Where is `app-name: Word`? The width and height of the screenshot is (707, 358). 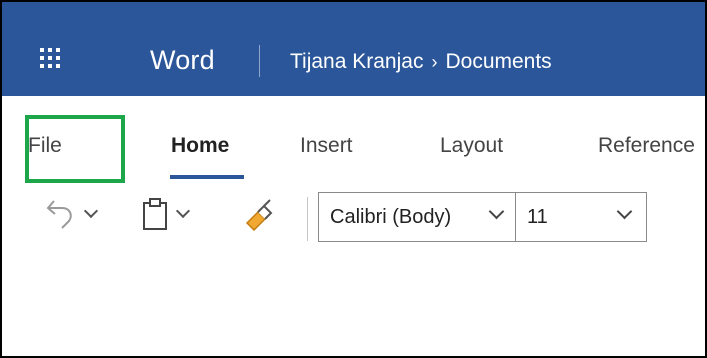 app-name: Word is located at coordinates (182, 60).